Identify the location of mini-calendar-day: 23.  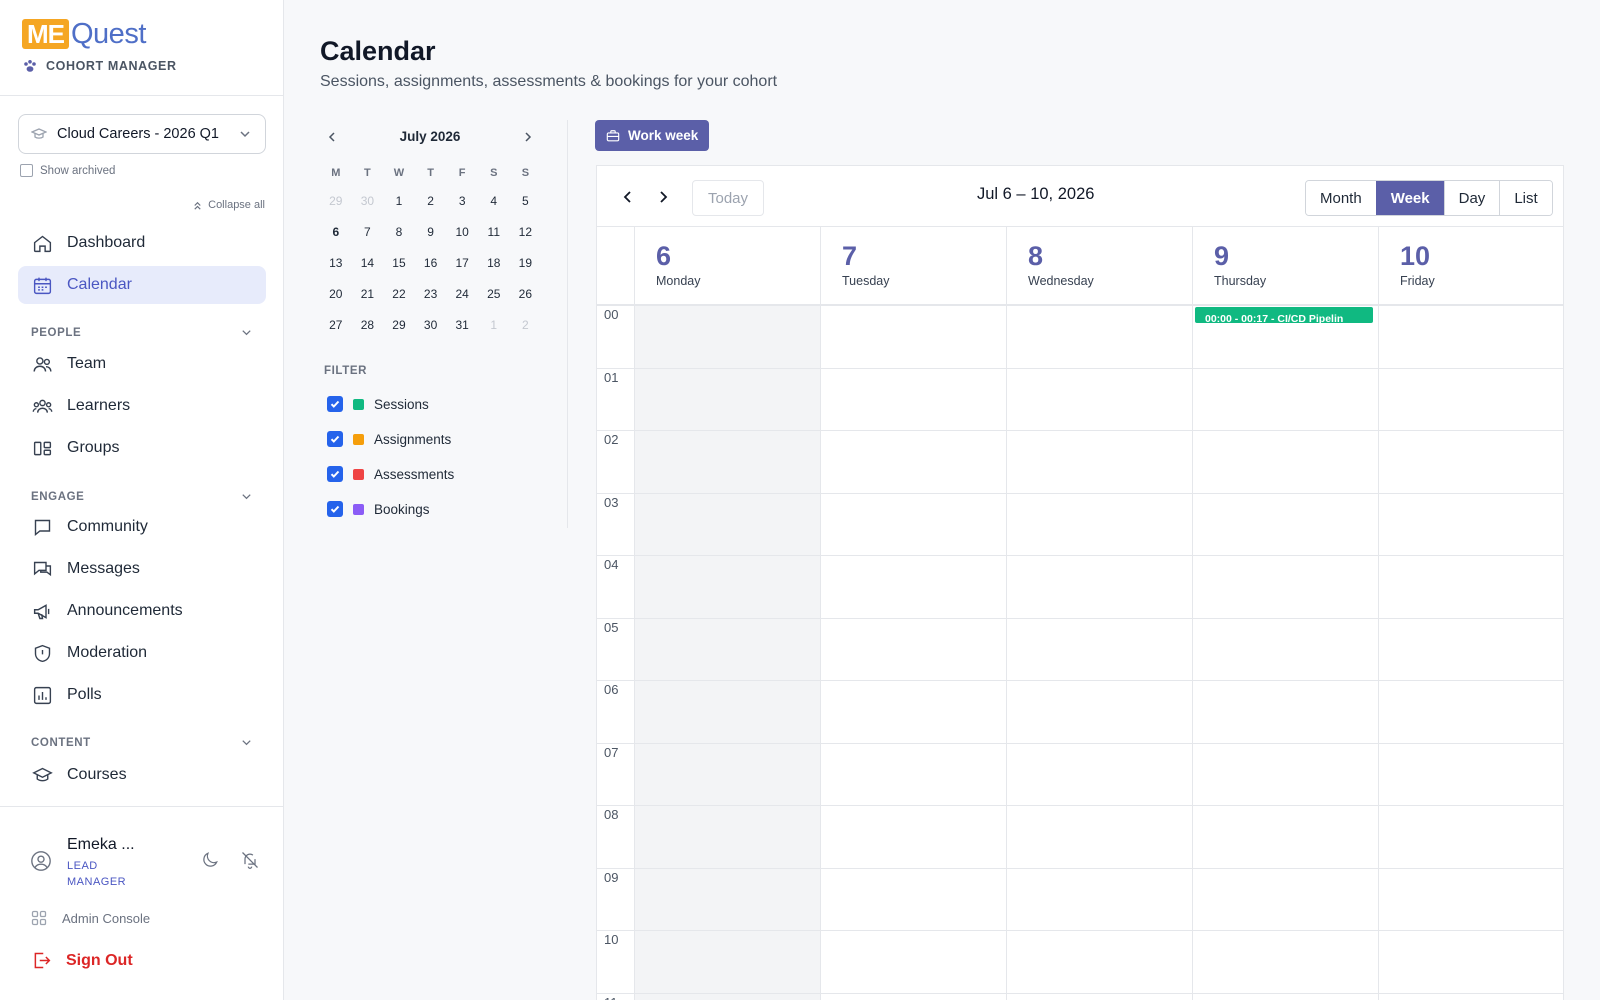
(431, 294).